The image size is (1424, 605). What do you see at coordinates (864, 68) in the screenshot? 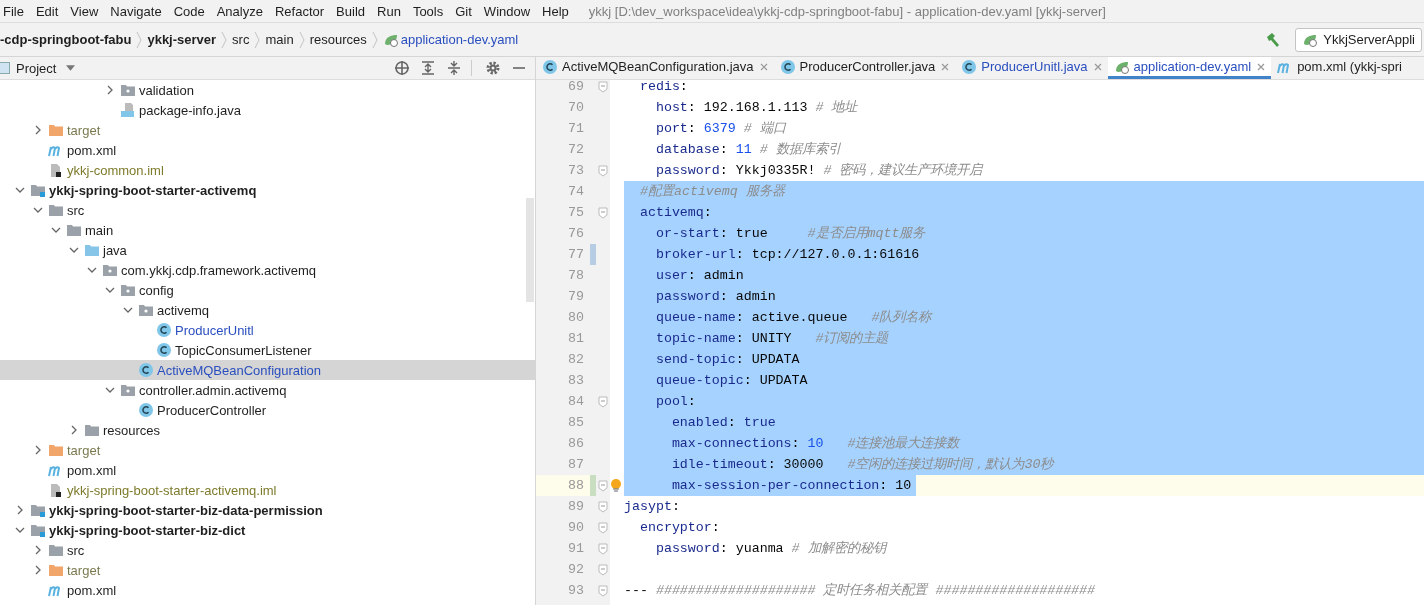
I see `editor-tab: ProducerController.java` at bounding box center [864, 68].